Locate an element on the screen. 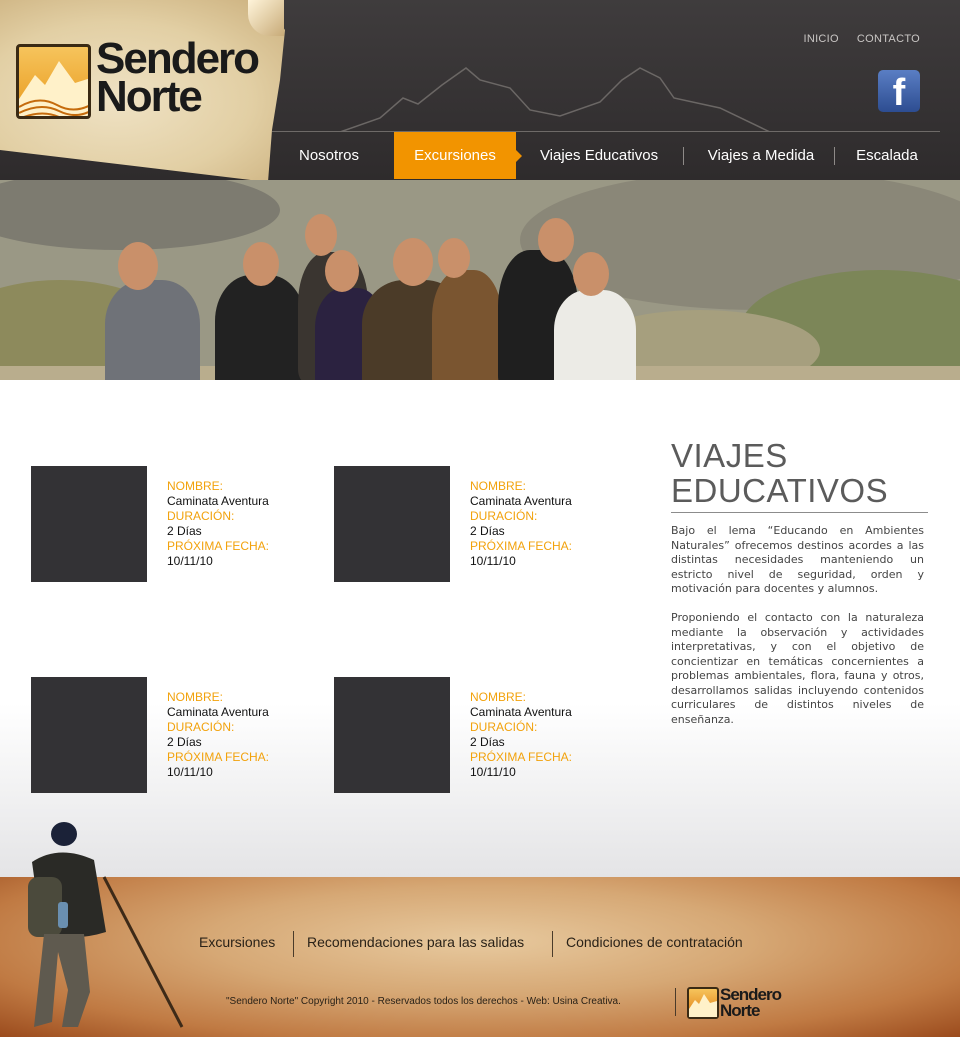 The width and height of the screenshot is (960, 1037). mountain-silhouette is located at coordinates (555, 99).